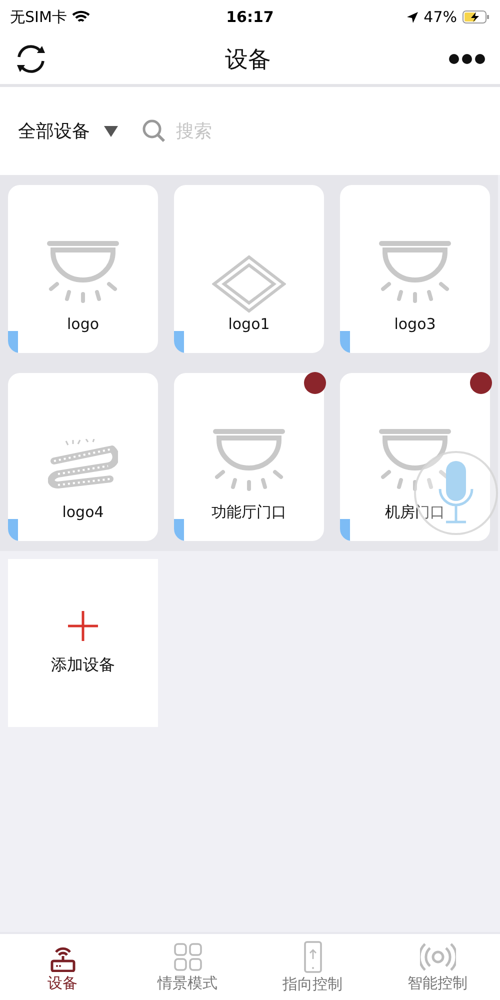 The width and height of the screenshot is (500, 1000). I want to click on device-name: 机房门口, so click(415, 512).